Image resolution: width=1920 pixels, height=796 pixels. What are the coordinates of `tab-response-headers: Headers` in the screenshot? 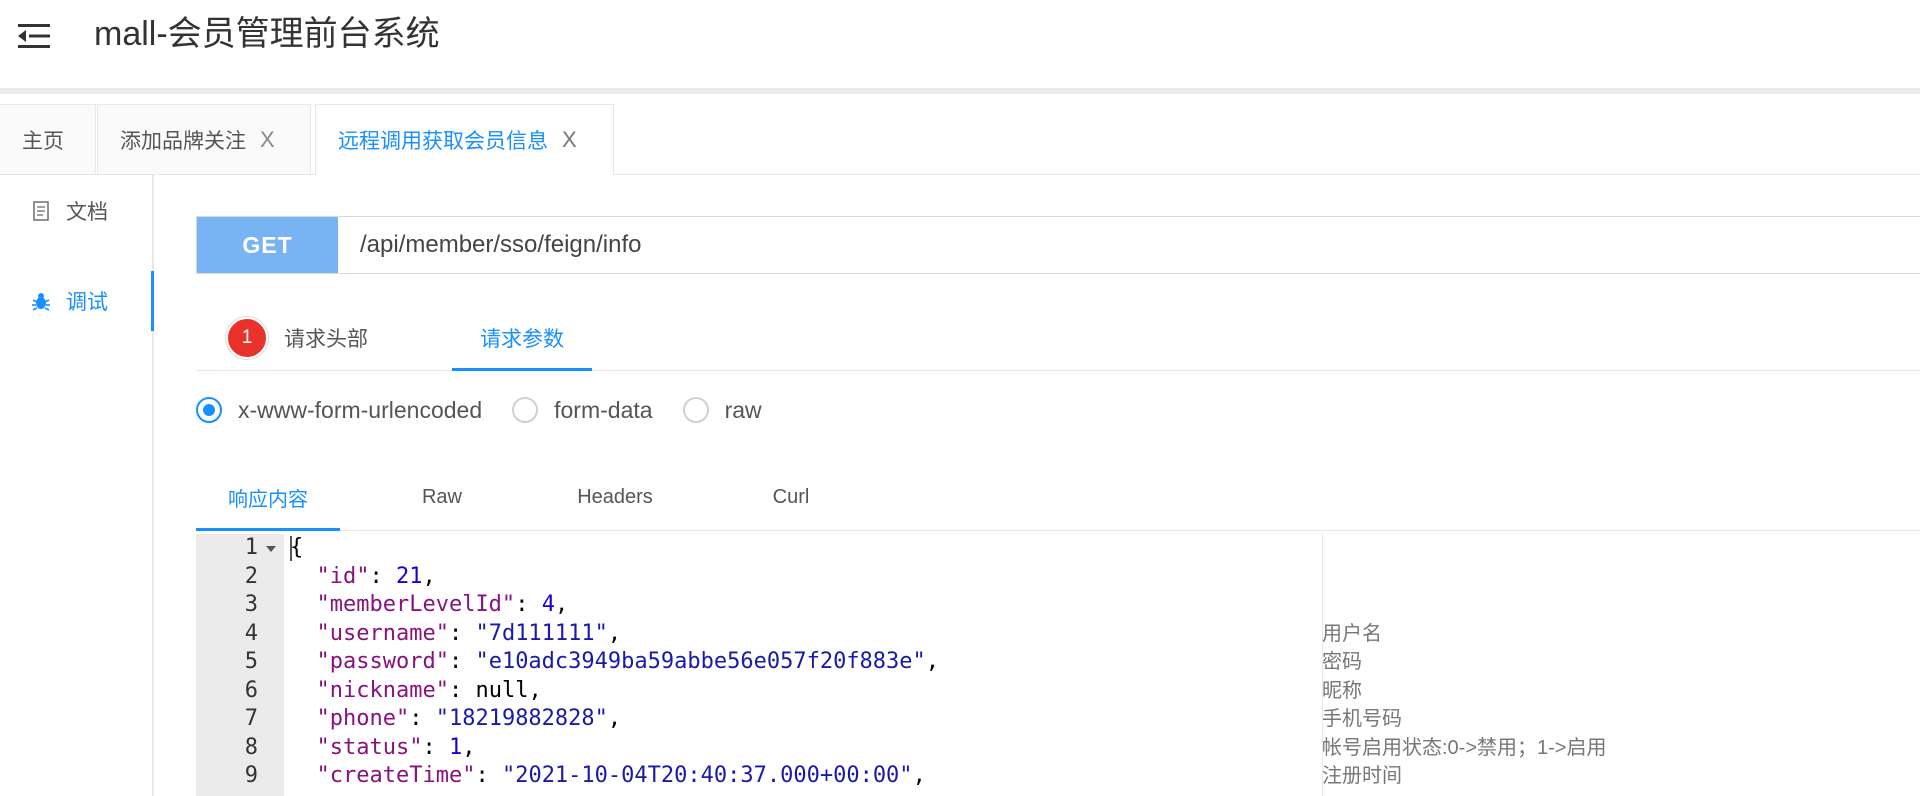 It's located at (615, 497).